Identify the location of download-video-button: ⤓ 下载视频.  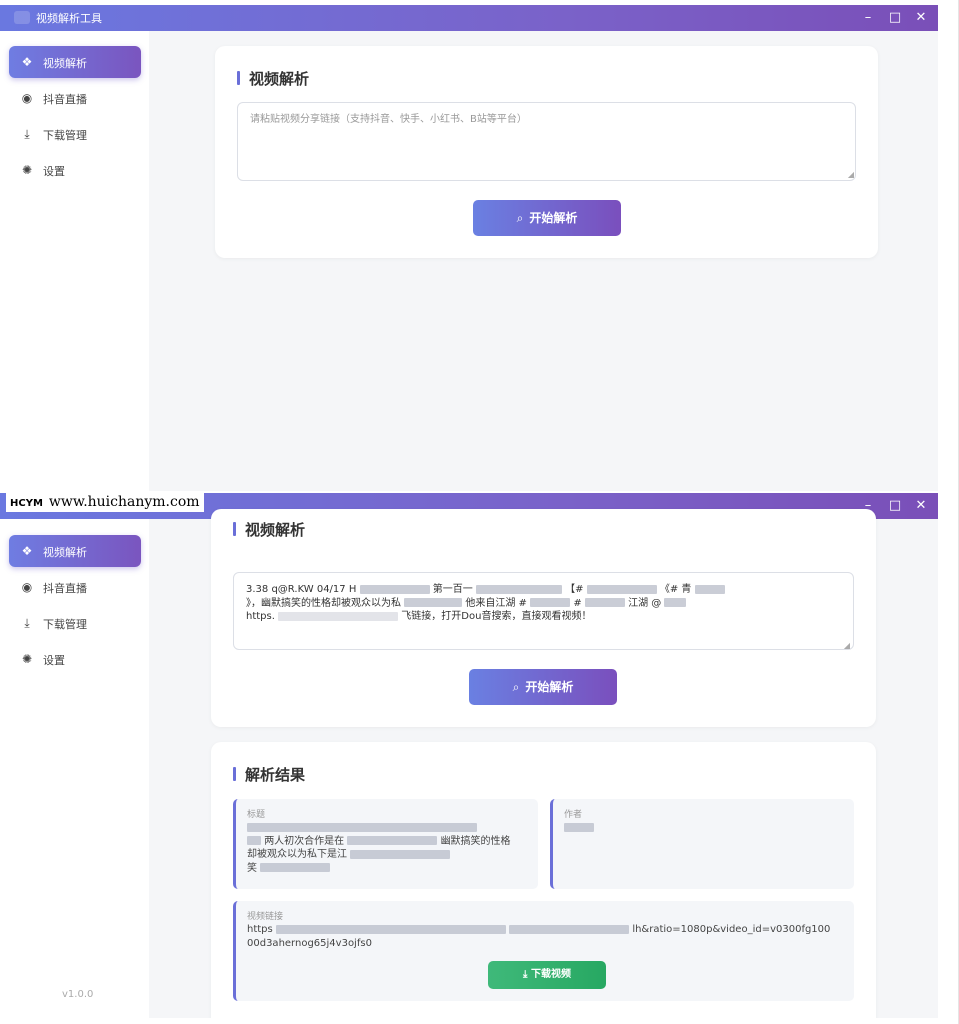
(547, 975).